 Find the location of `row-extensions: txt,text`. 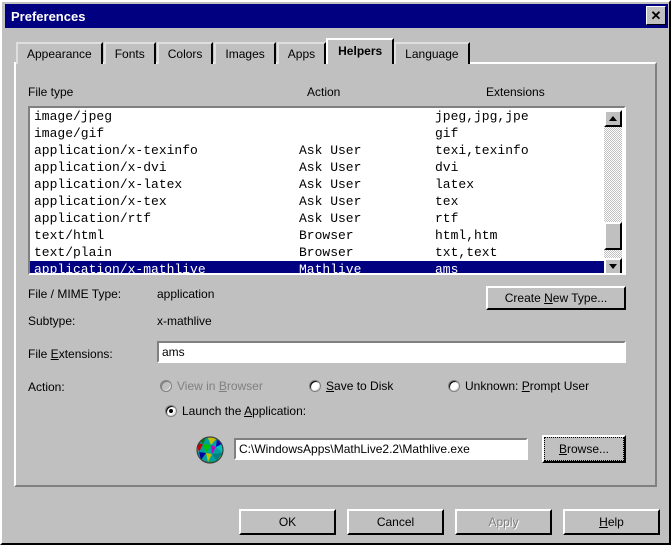

row-extensions: txt,text is located at coordinates (466, 252).